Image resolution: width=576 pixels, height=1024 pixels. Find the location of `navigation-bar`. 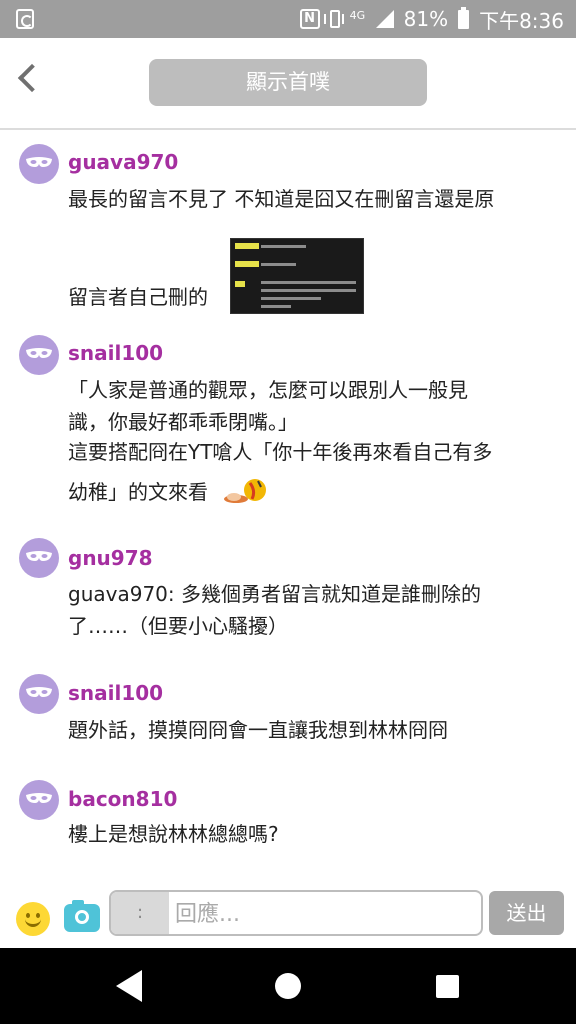

navigation-bar is located at coordinates (288, 986).